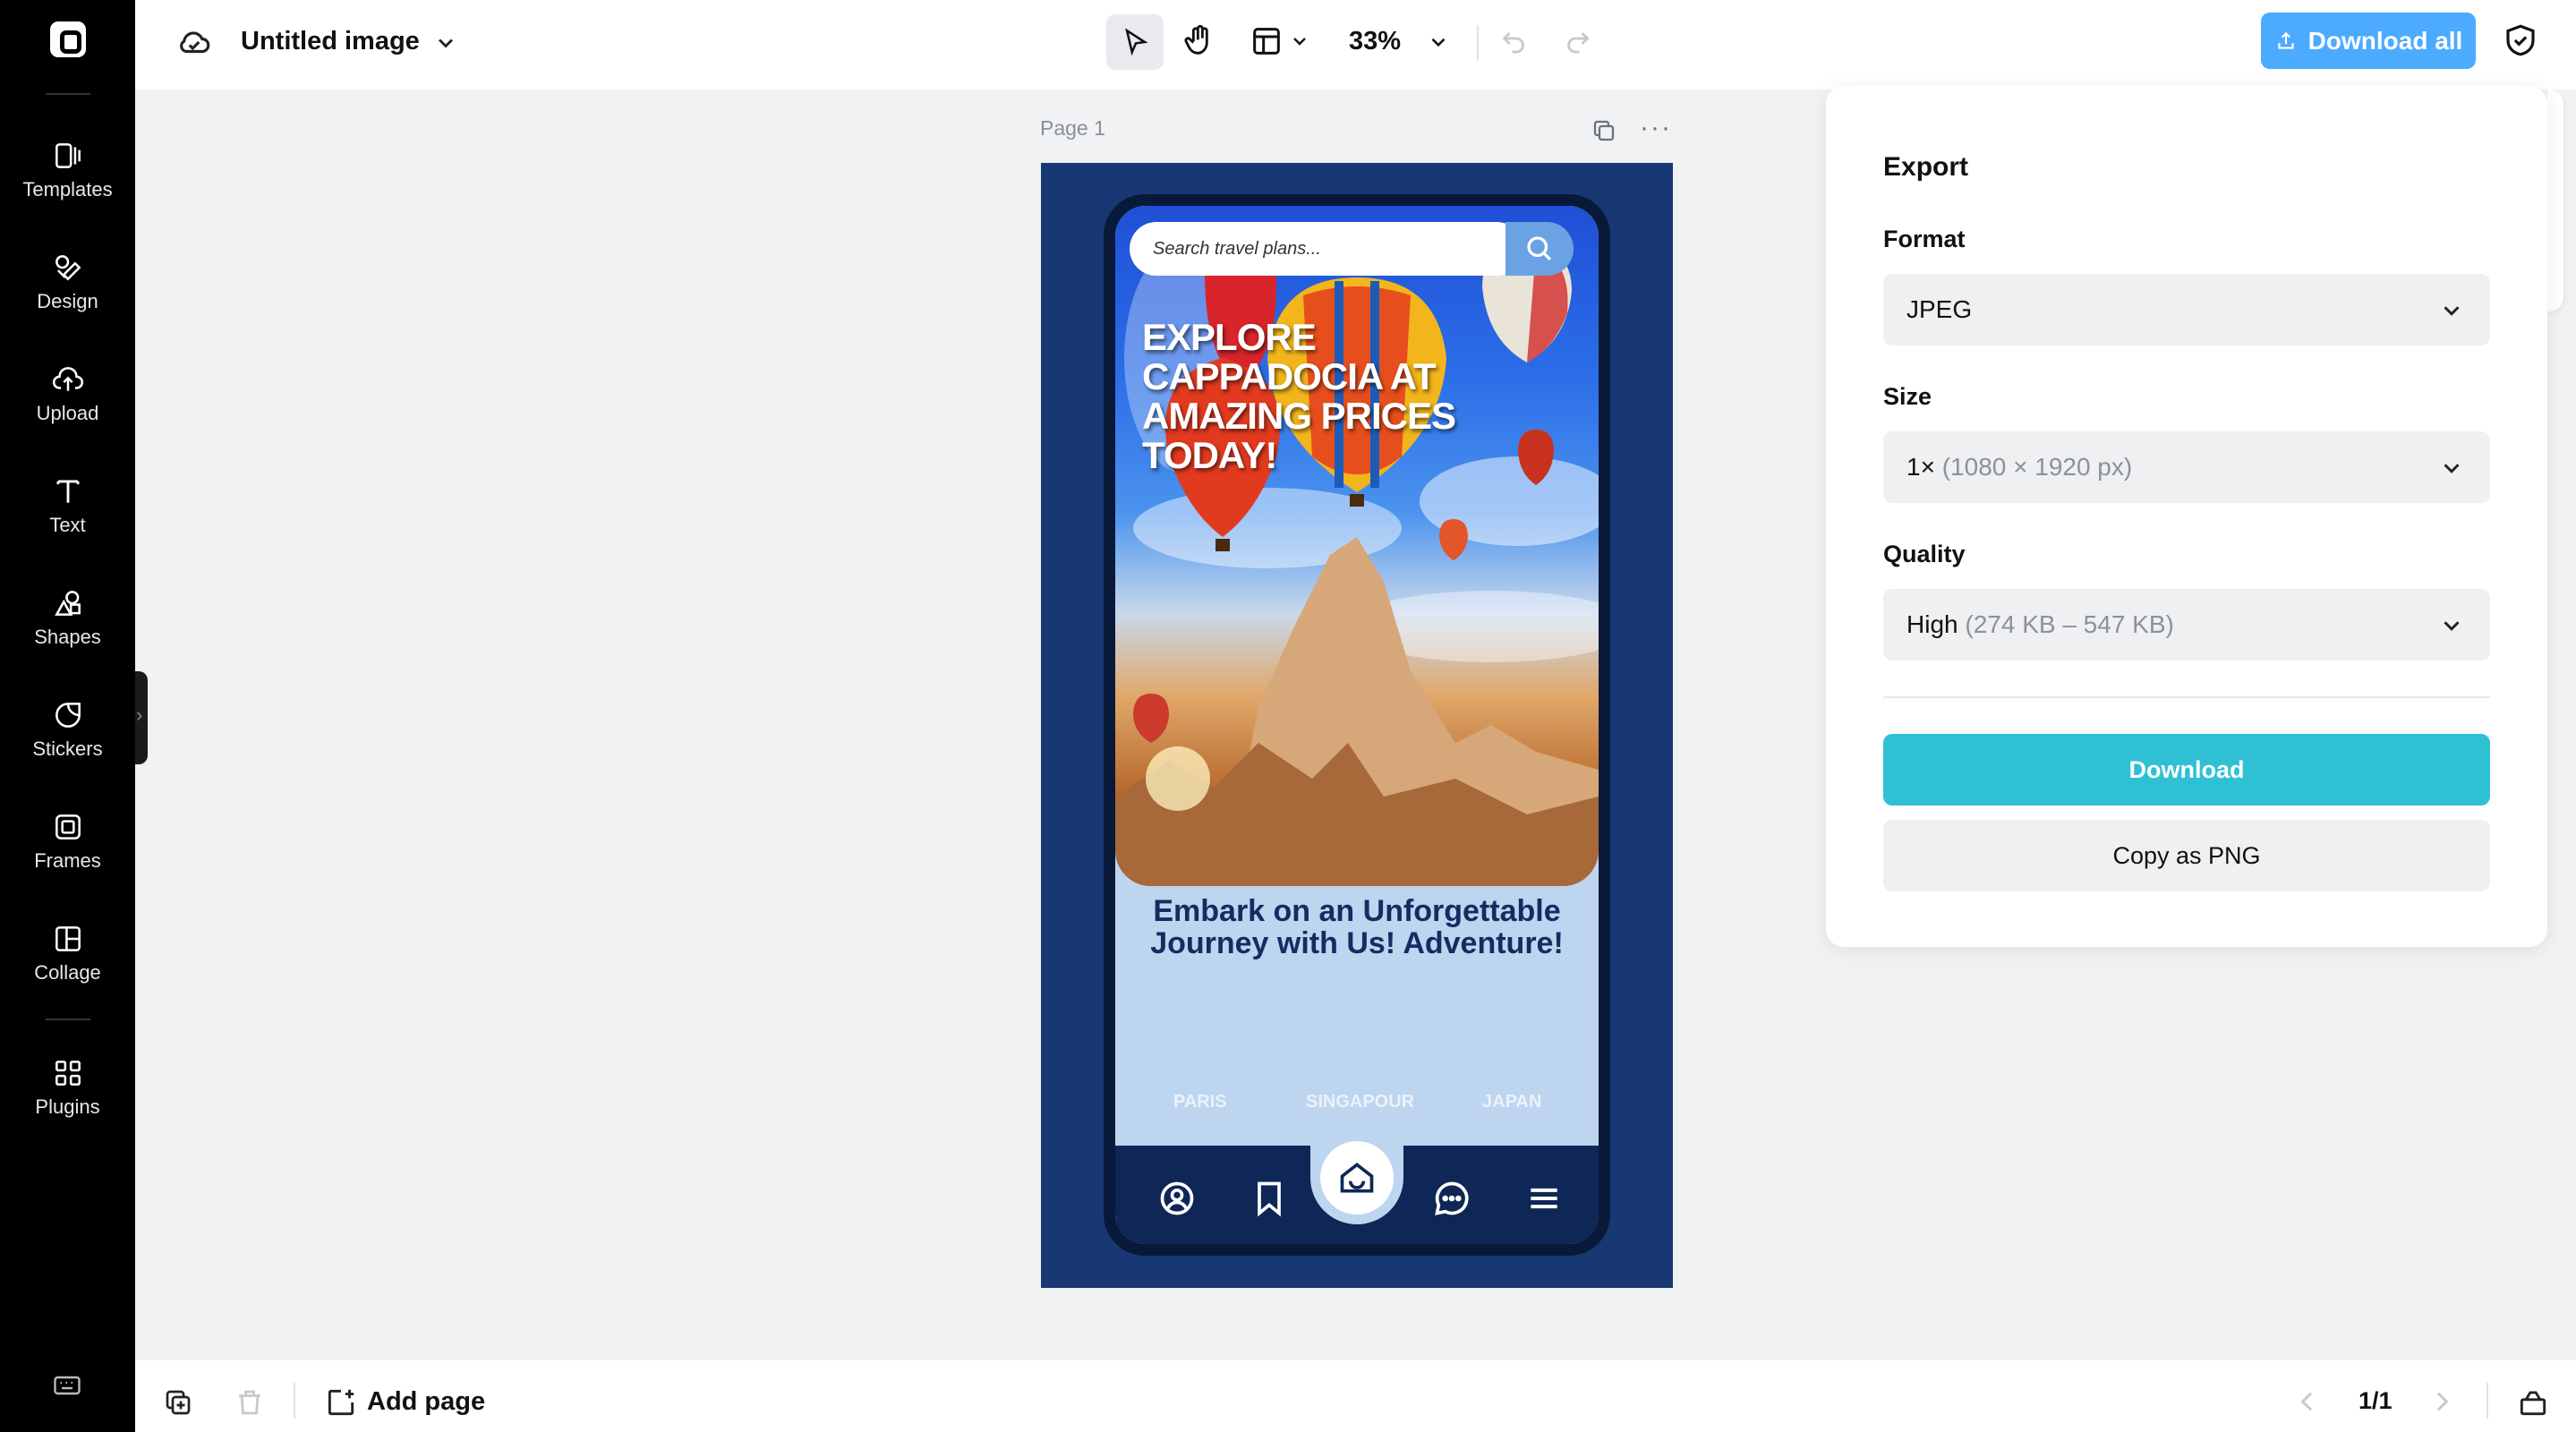 Image resolution: width=2576 pixels, height=1432 pixels. I want to click on sidebar-item-upload: Upload, so click(67, 411).